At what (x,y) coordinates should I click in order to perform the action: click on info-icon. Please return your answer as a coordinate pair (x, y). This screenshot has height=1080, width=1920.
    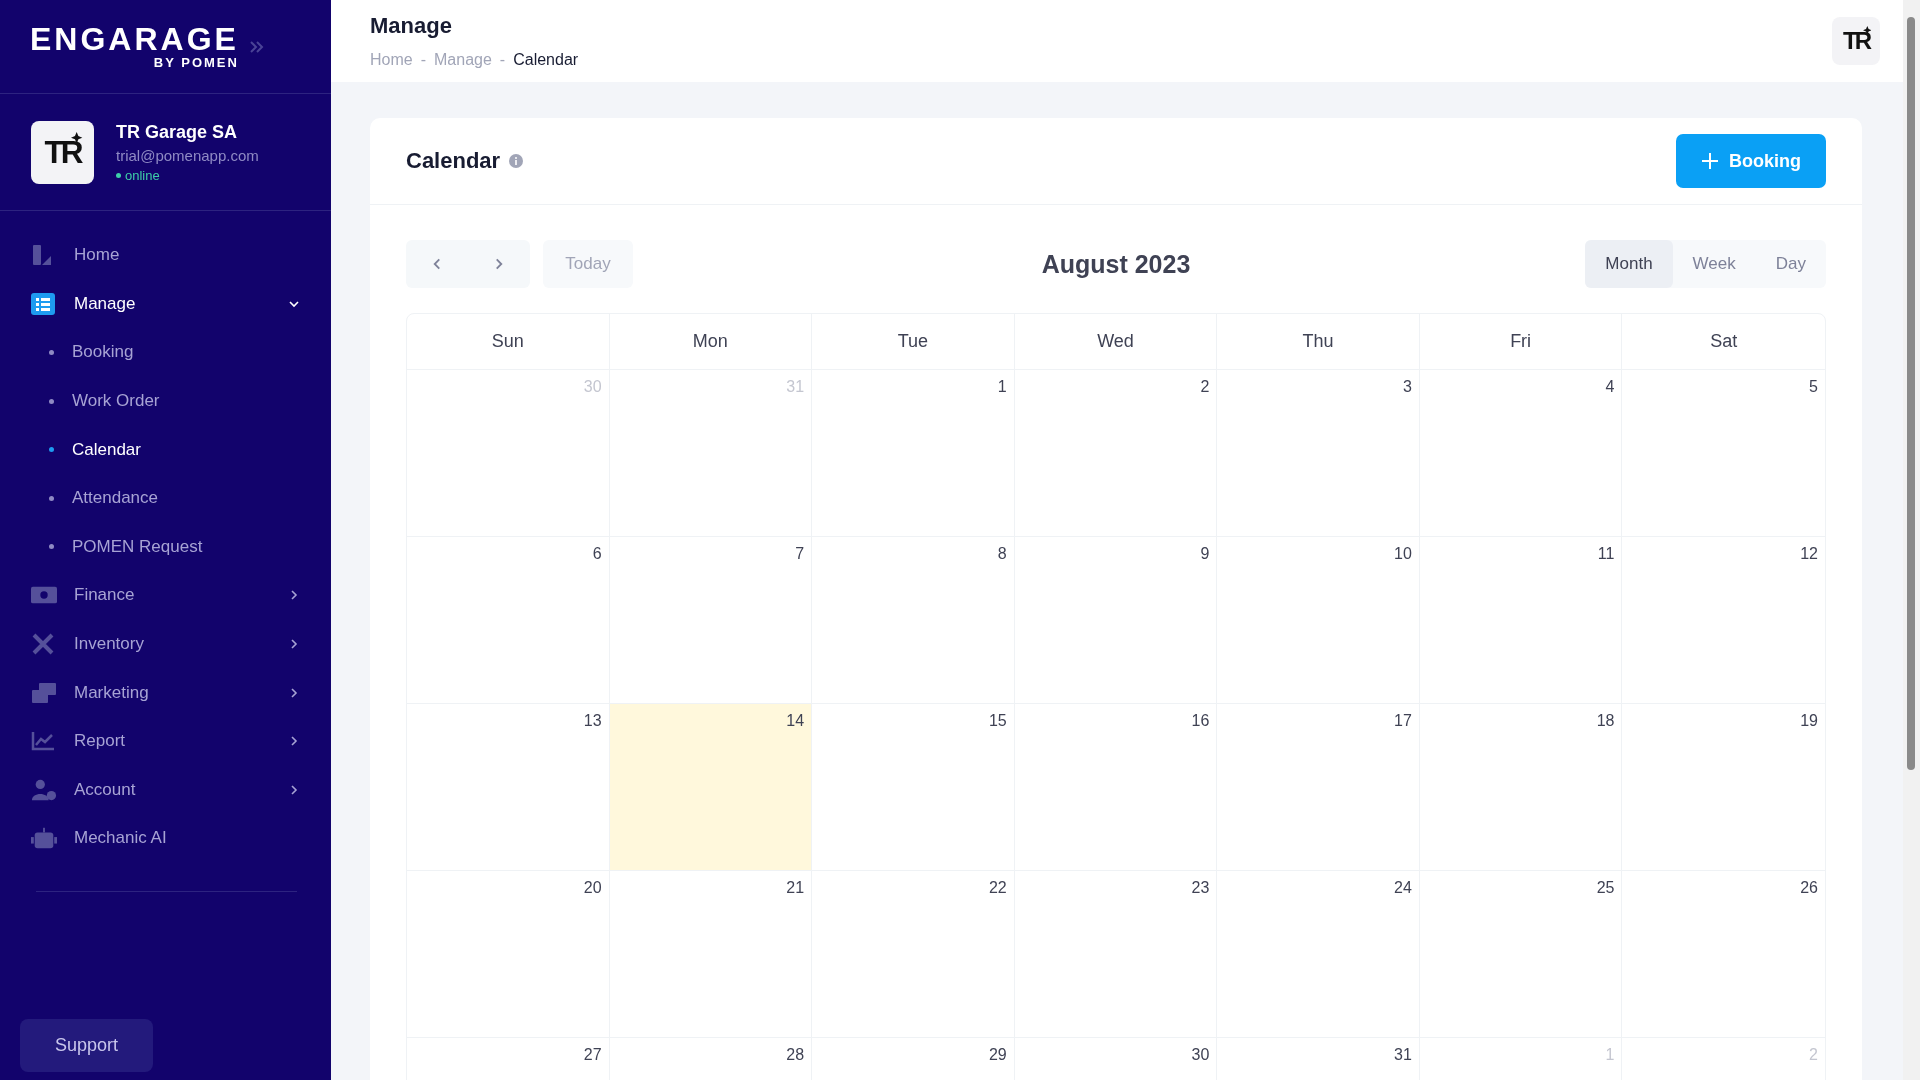
    Looking at the image, I should click on (516, 161).